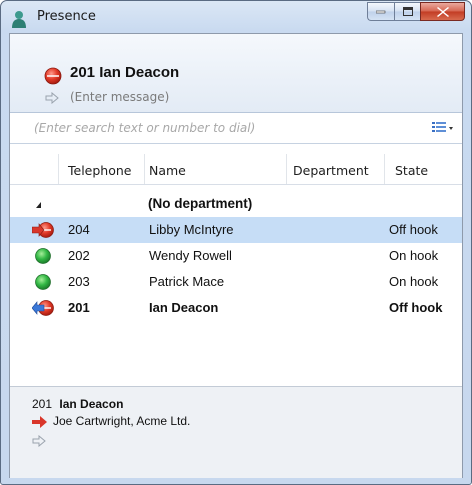 This screenshot has height=485, width=472. I want to click on status-message-field: (Enter message), so click(119, 97).